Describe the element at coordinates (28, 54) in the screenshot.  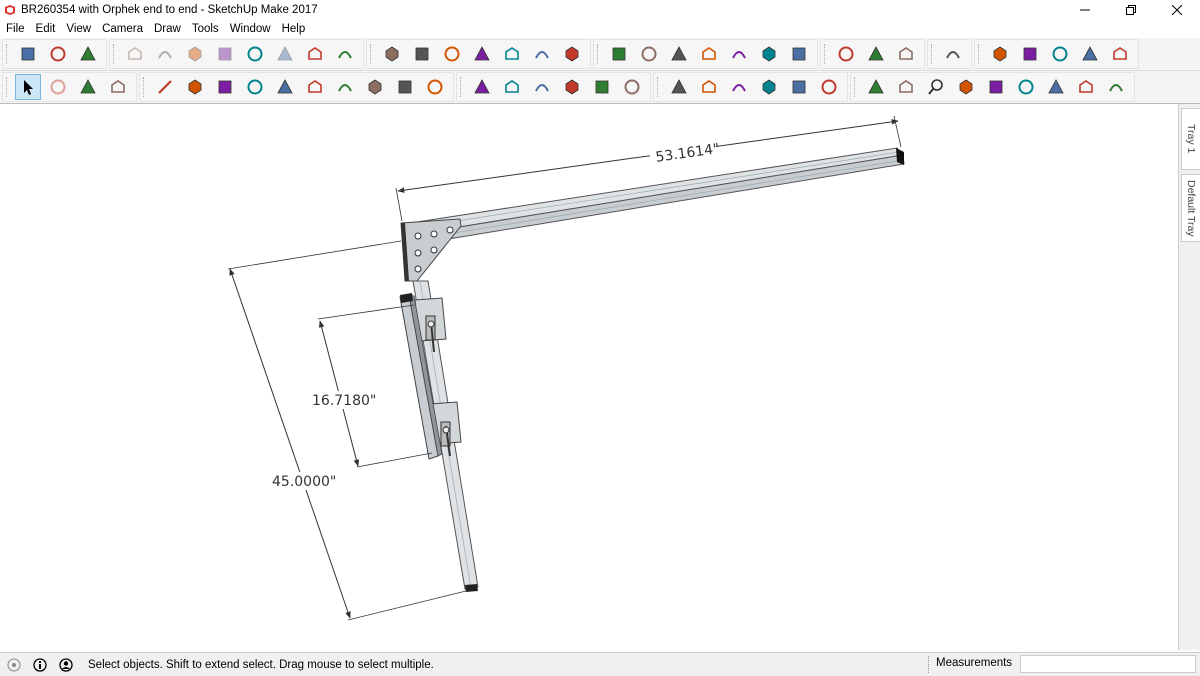
I see `new-model-button` at that location.